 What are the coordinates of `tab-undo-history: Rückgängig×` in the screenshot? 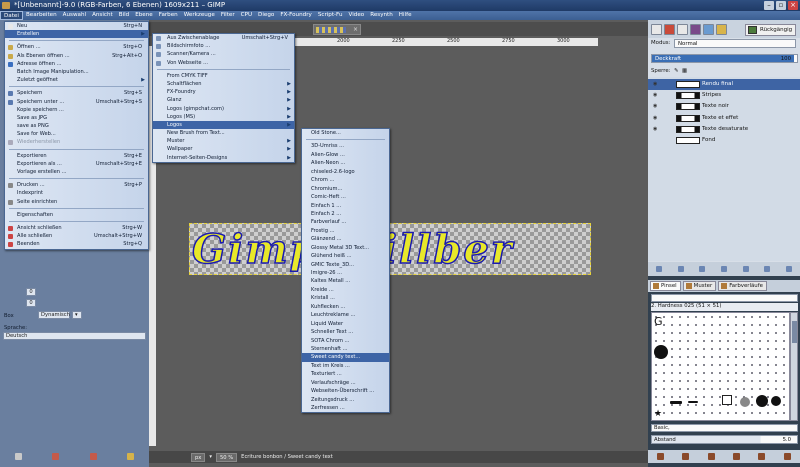 It's located at (771, 30).